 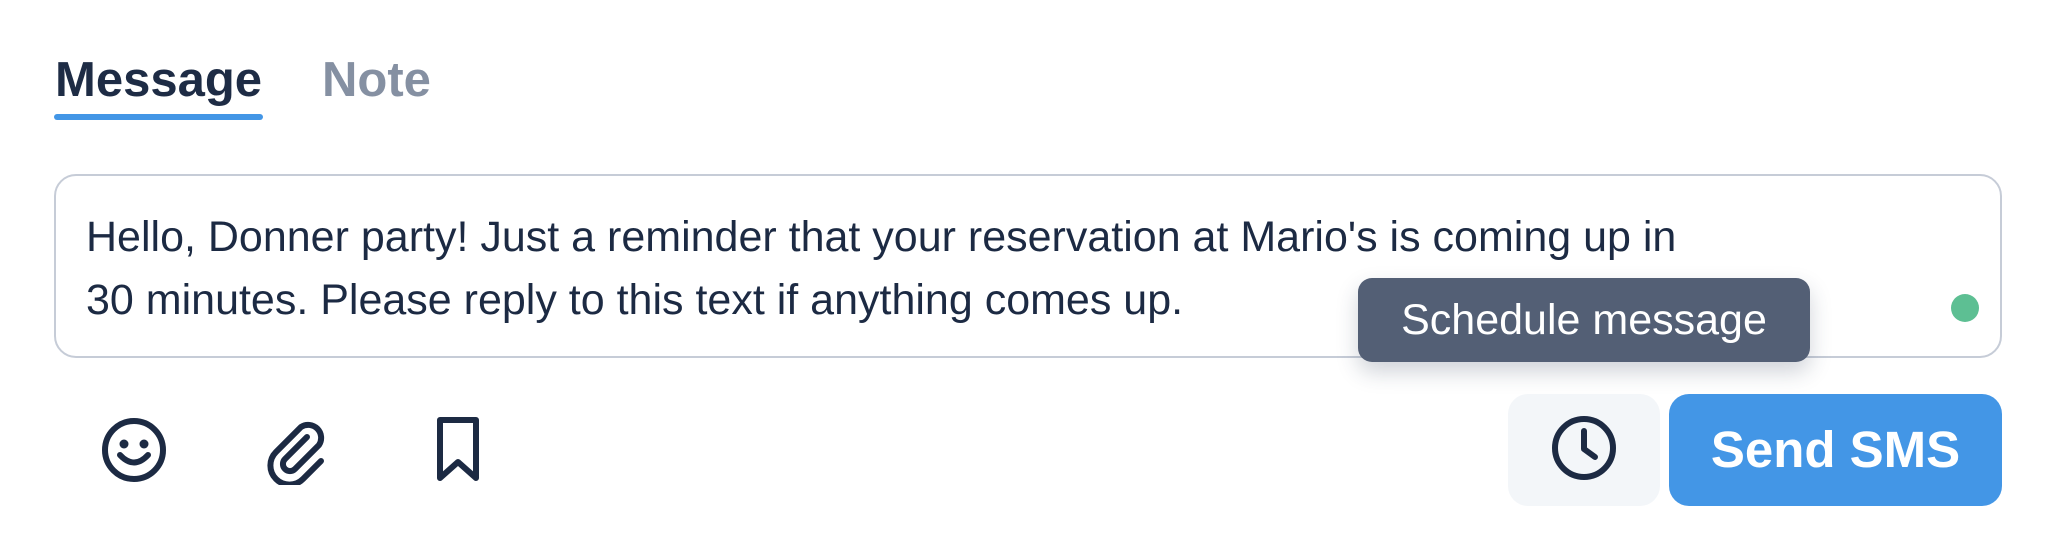 I want to click on bookmark-icon, so click(x=458, y=450).